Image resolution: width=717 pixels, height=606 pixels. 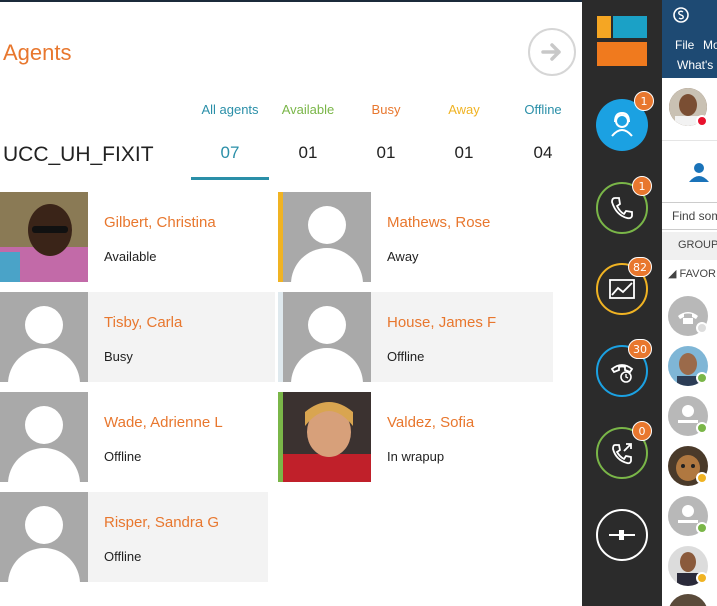 I want to click on phone-clock-icon, so click(x=622, y=373).